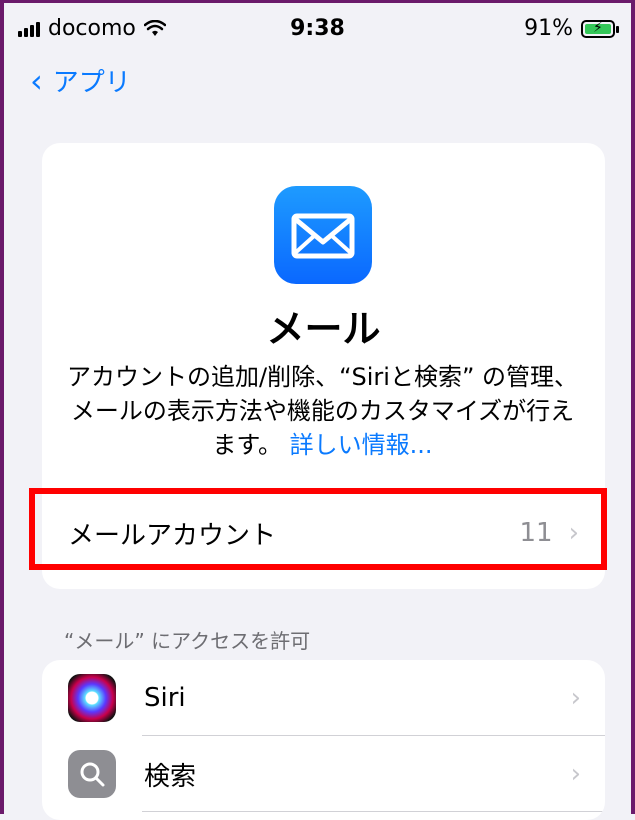 The height and width of the screenshot is (820, 635). What do you see at coordinates (600, 28) in the screenshot?
I see `battery-icon: ⚡` at bounding box center [600, 28].